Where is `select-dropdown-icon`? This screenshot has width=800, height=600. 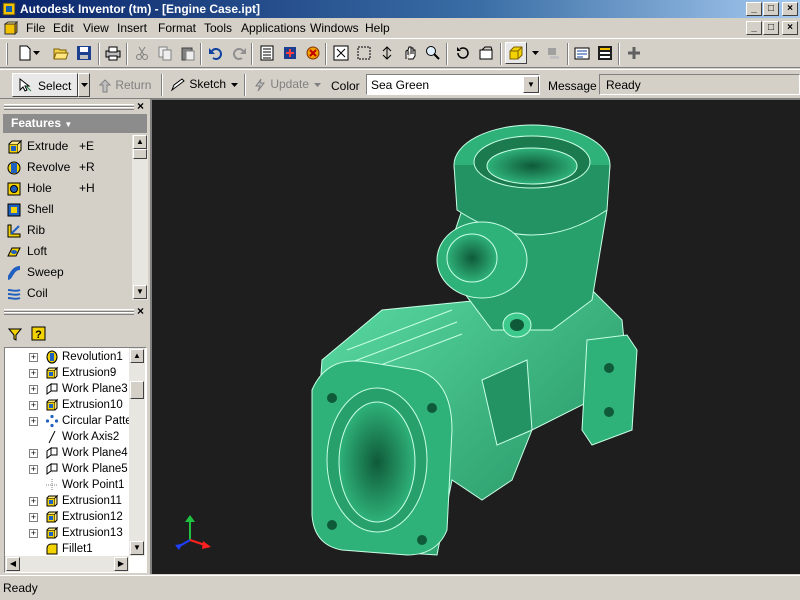 select-dropdown-icon is located at coordinates (84, 85).